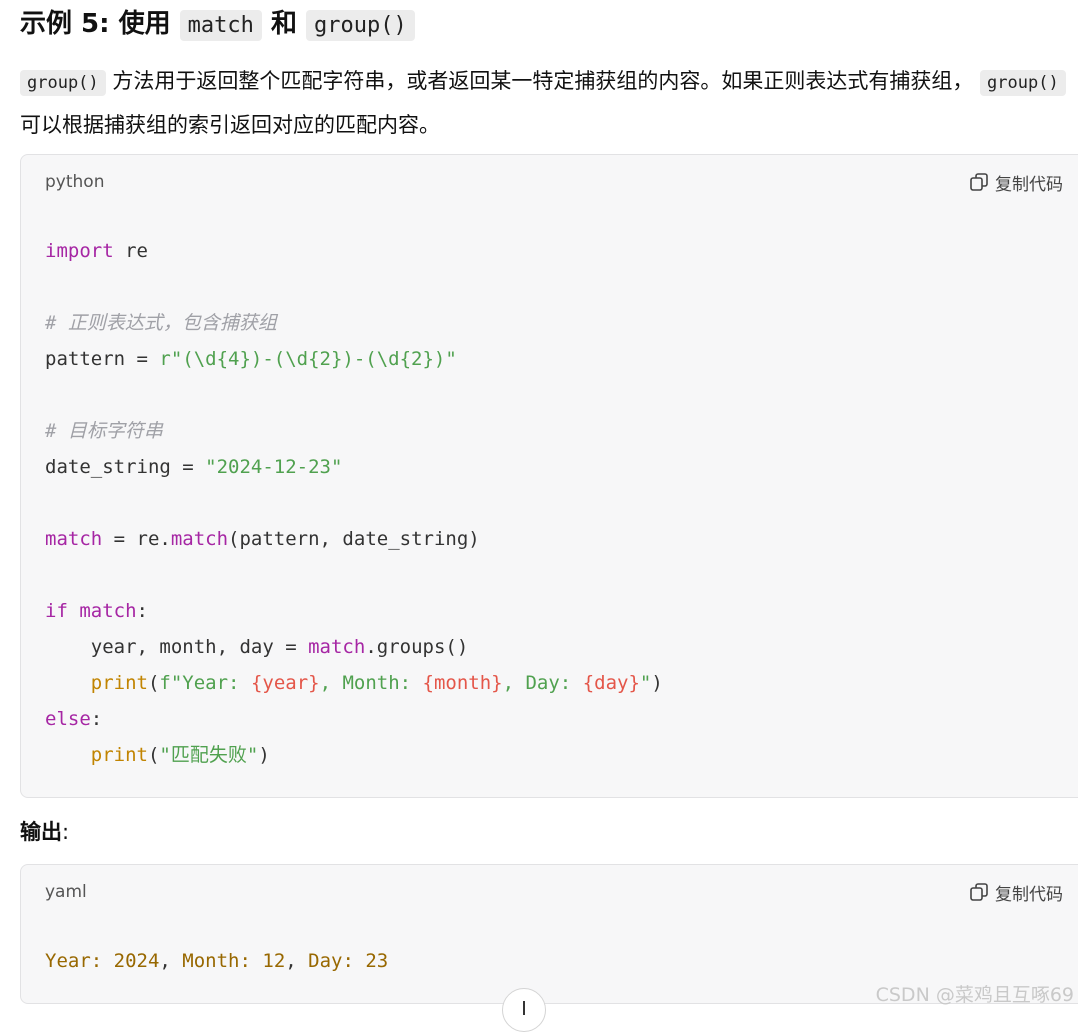  What do you see at coordinates (125, 467) in the screenshot?
I see `token-text: date_string =` at bounding box center [125, 467].